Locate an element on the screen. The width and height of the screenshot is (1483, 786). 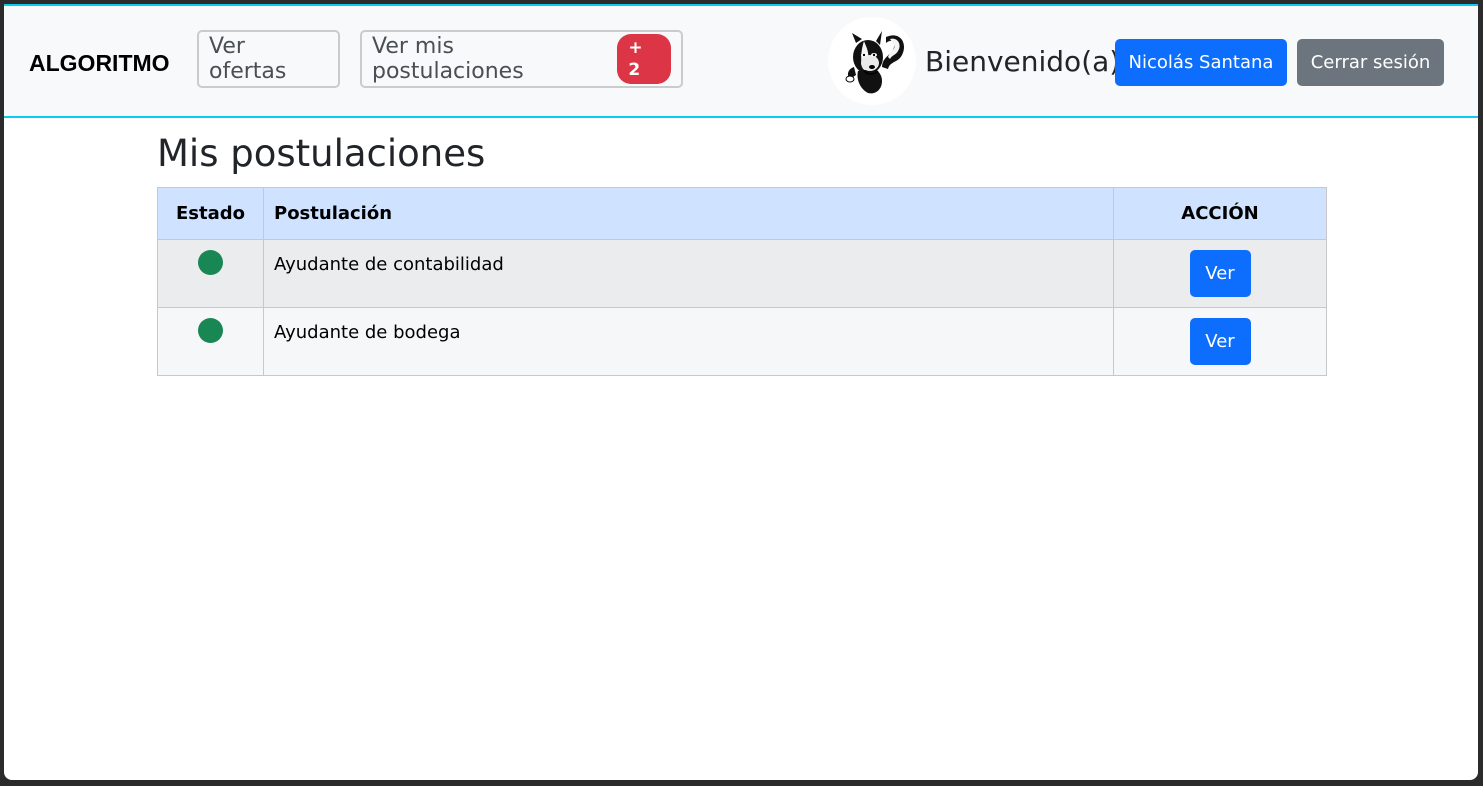
skunk-avatar-icon is located at coordinates (872, 61).